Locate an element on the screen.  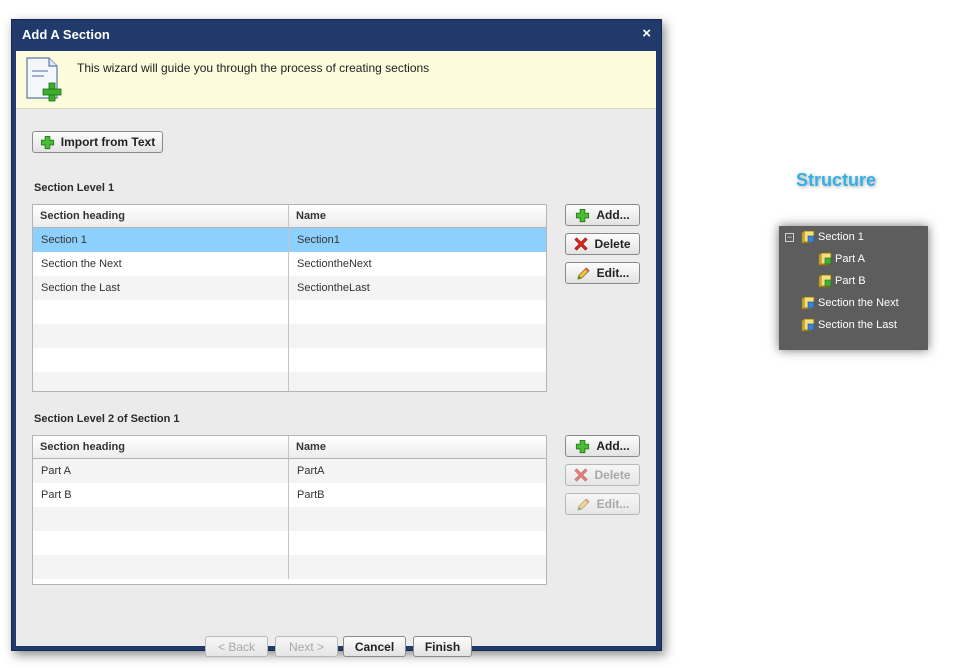
tree-item-part-a: Part A is located at coordinates (841, 259).